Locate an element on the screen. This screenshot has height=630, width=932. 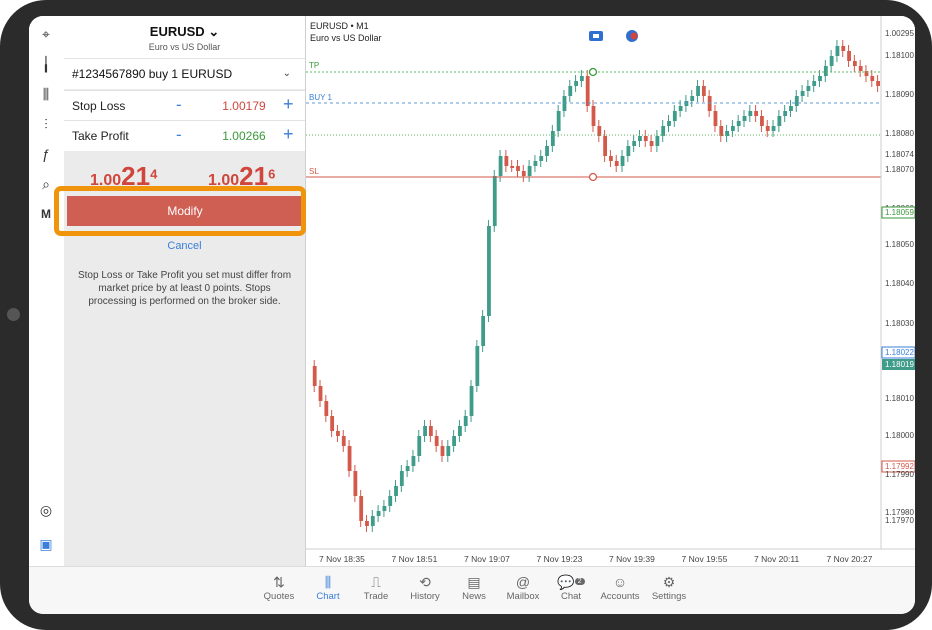
tab-history: ⟲ History is located at coordinates (425, 587).